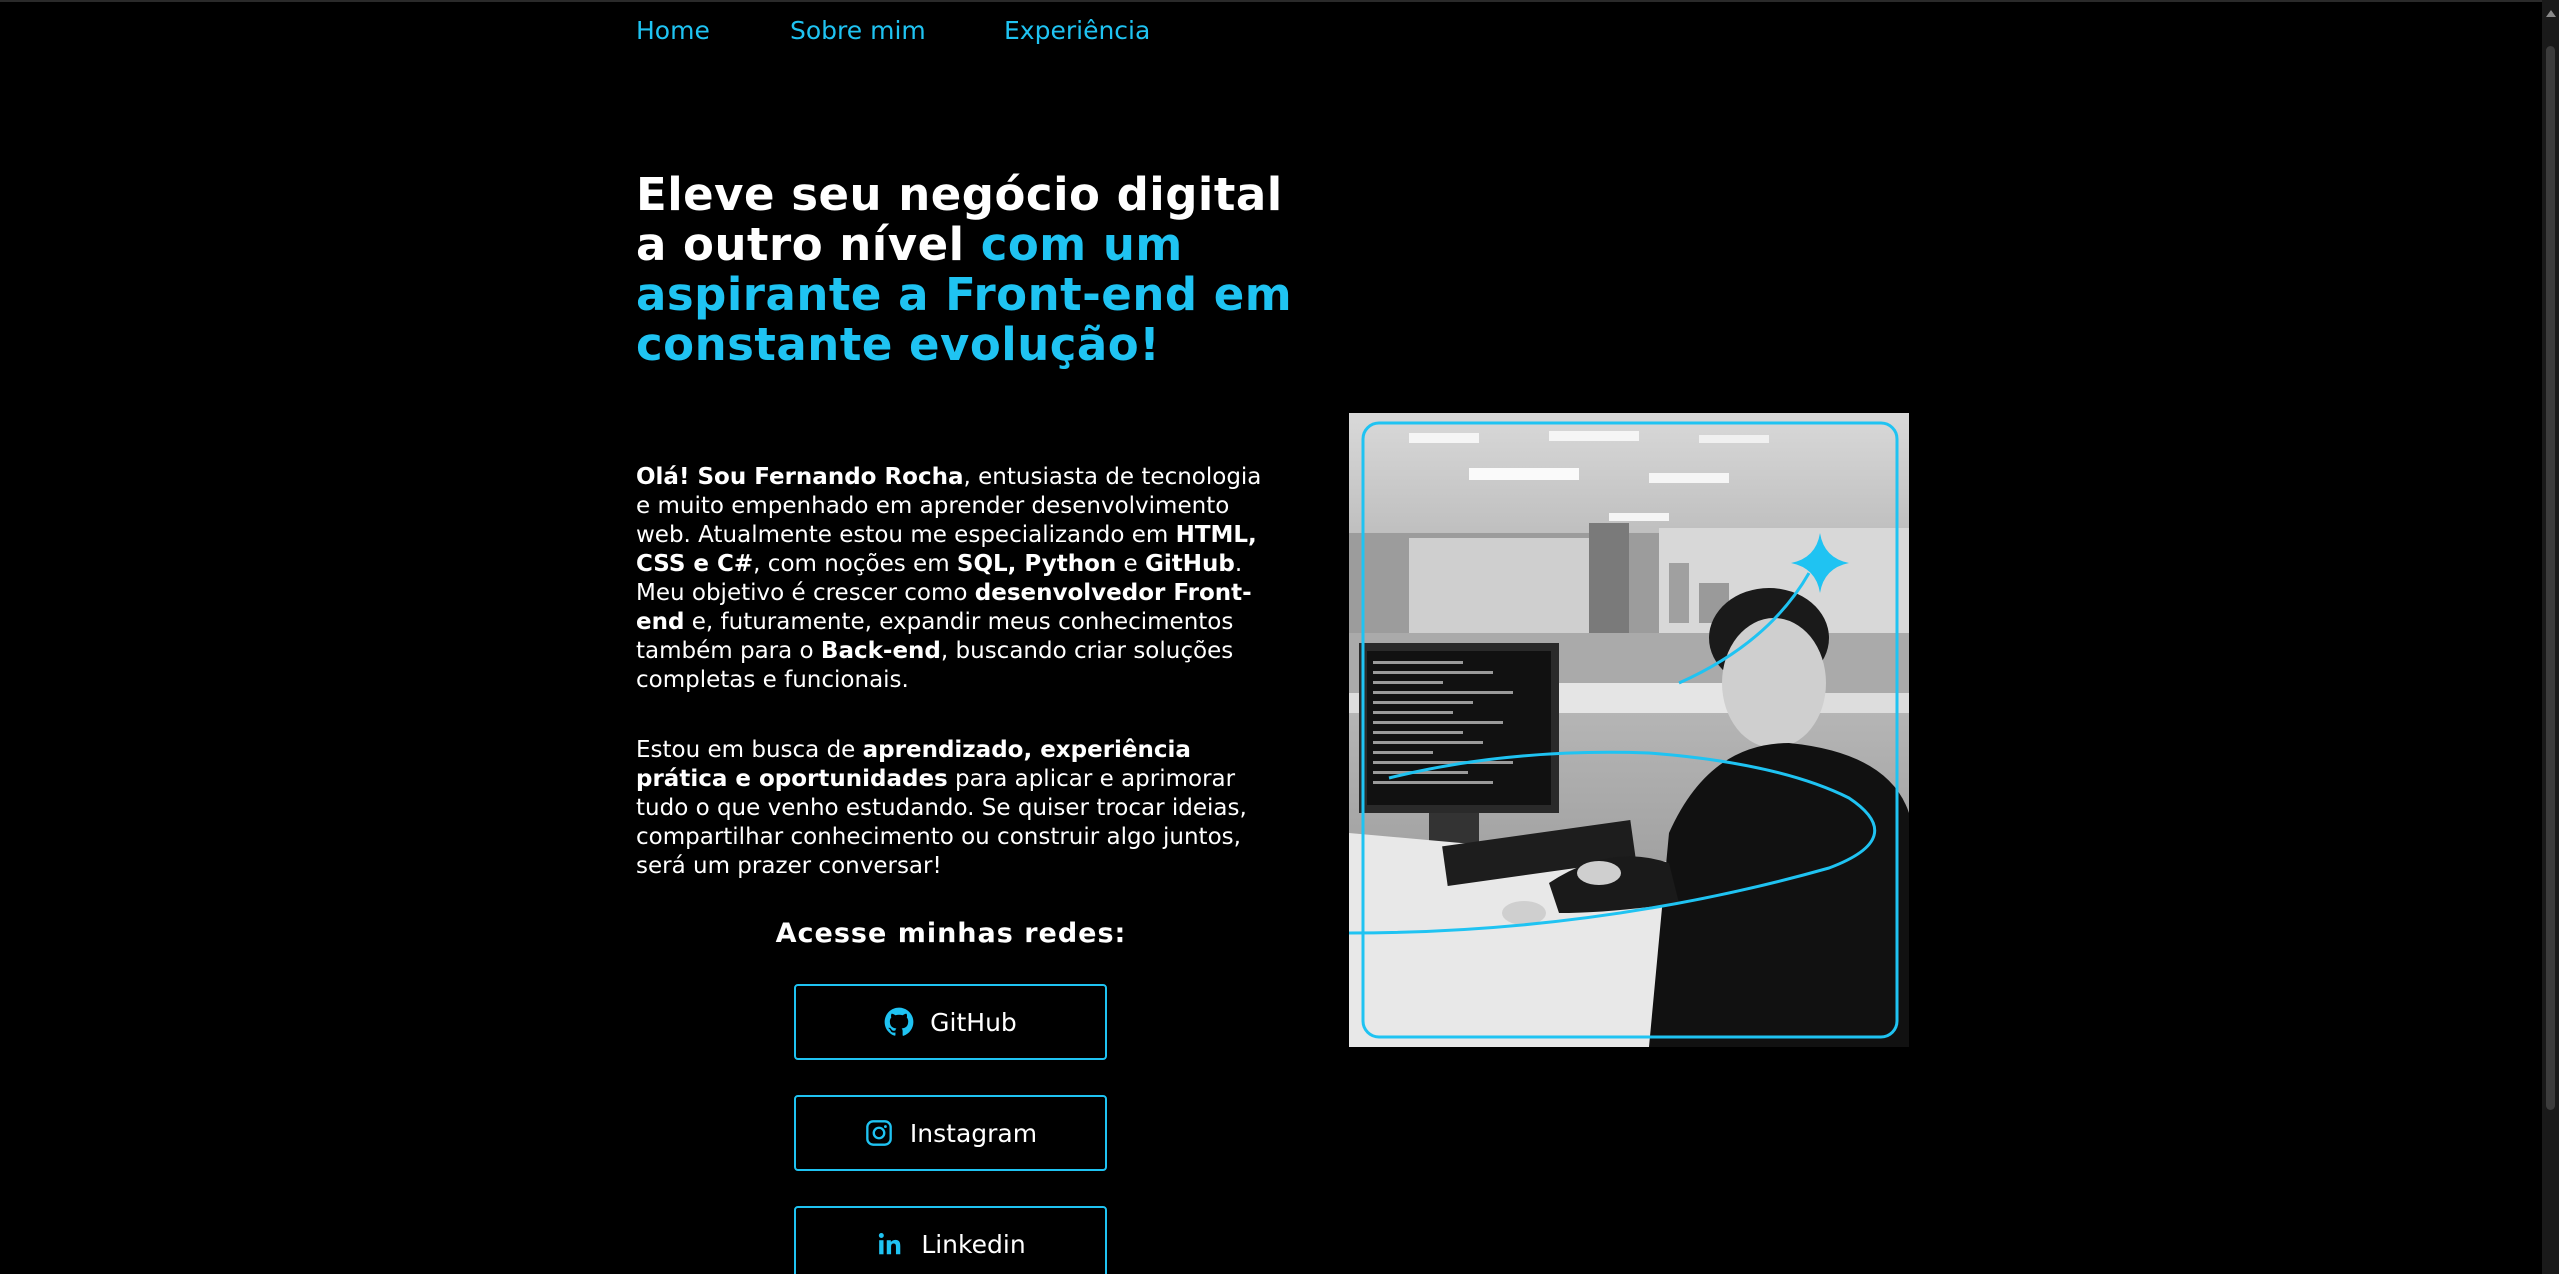 The width and height of the screenshot is (2559, 1274). What do you see at coordinates (1279, 1) in the screenshot?
I see `top-divider` at bounding box center [1279, 1].